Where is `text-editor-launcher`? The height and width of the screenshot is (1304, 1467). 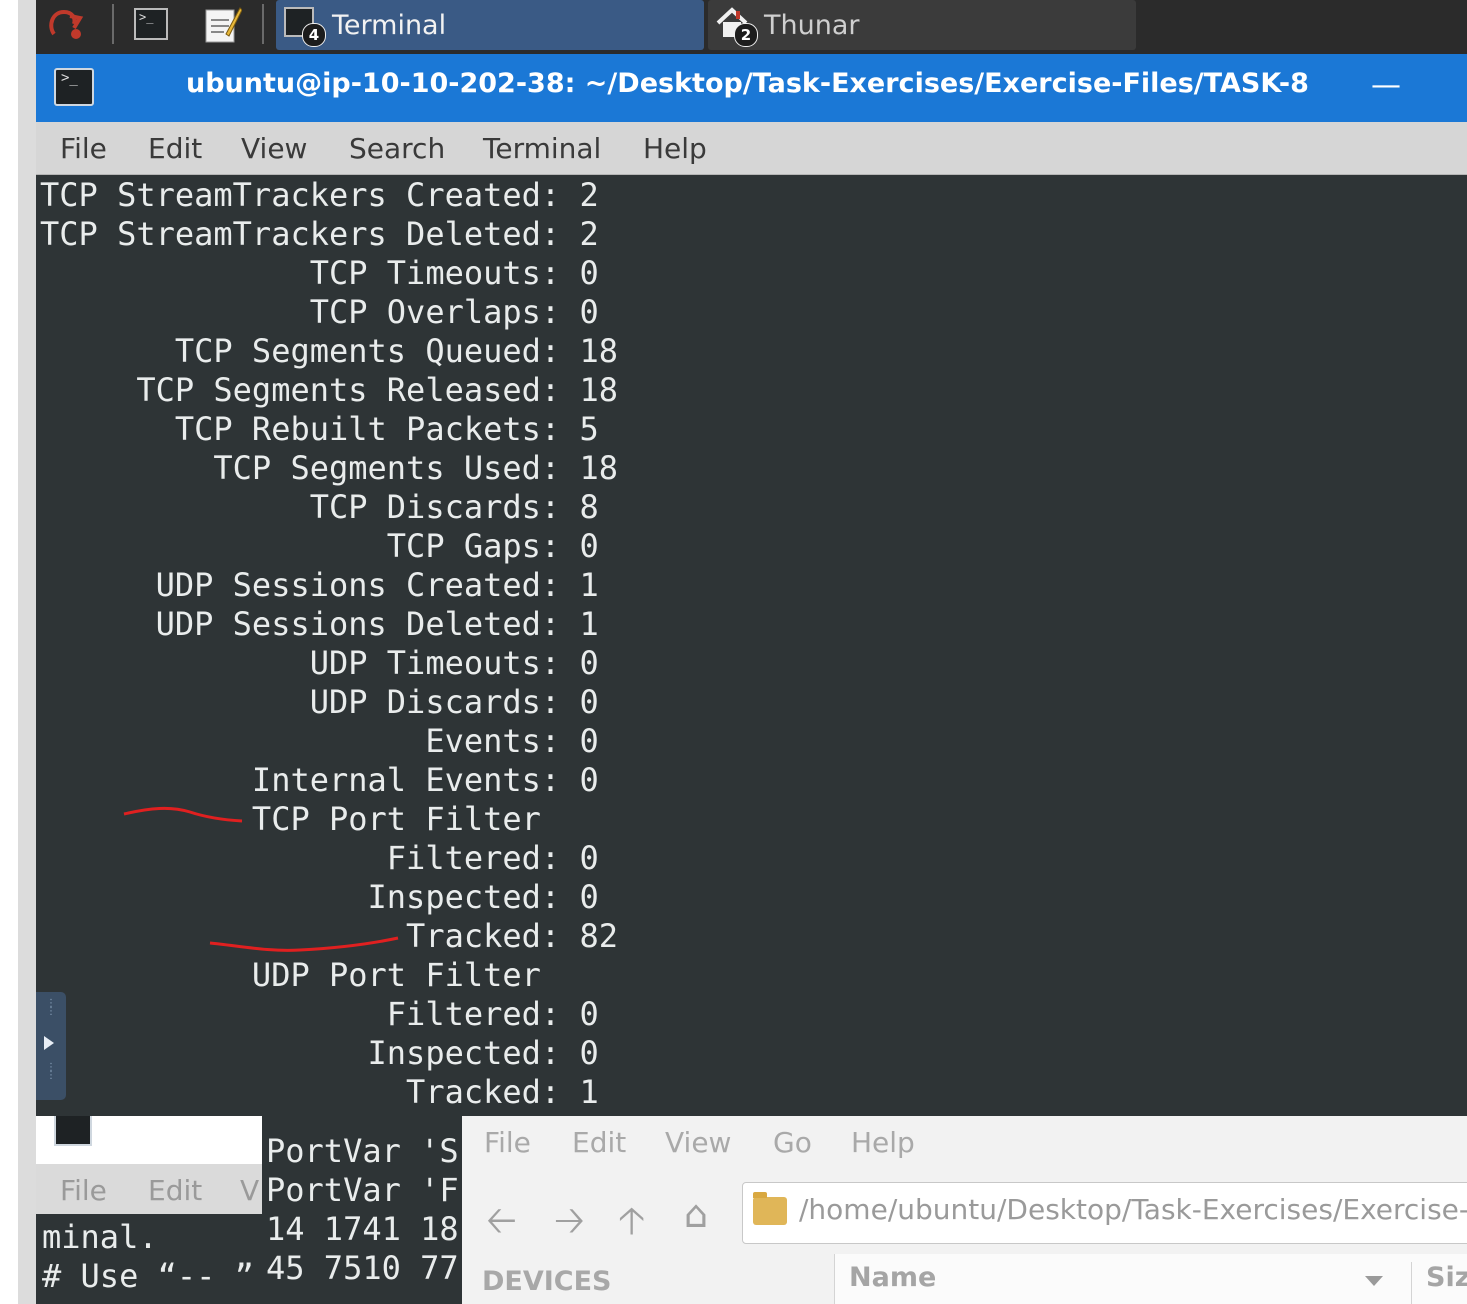
text-editor-launcher is located at coordinates (224, 24).